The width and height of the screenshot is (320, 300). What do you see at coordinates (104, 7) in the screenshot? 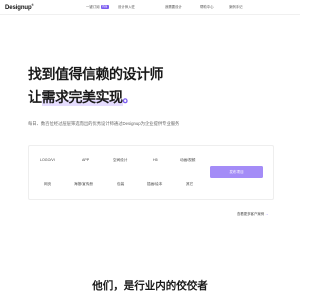
I see `new-badge: 新品` at bounding box center [104, 7].